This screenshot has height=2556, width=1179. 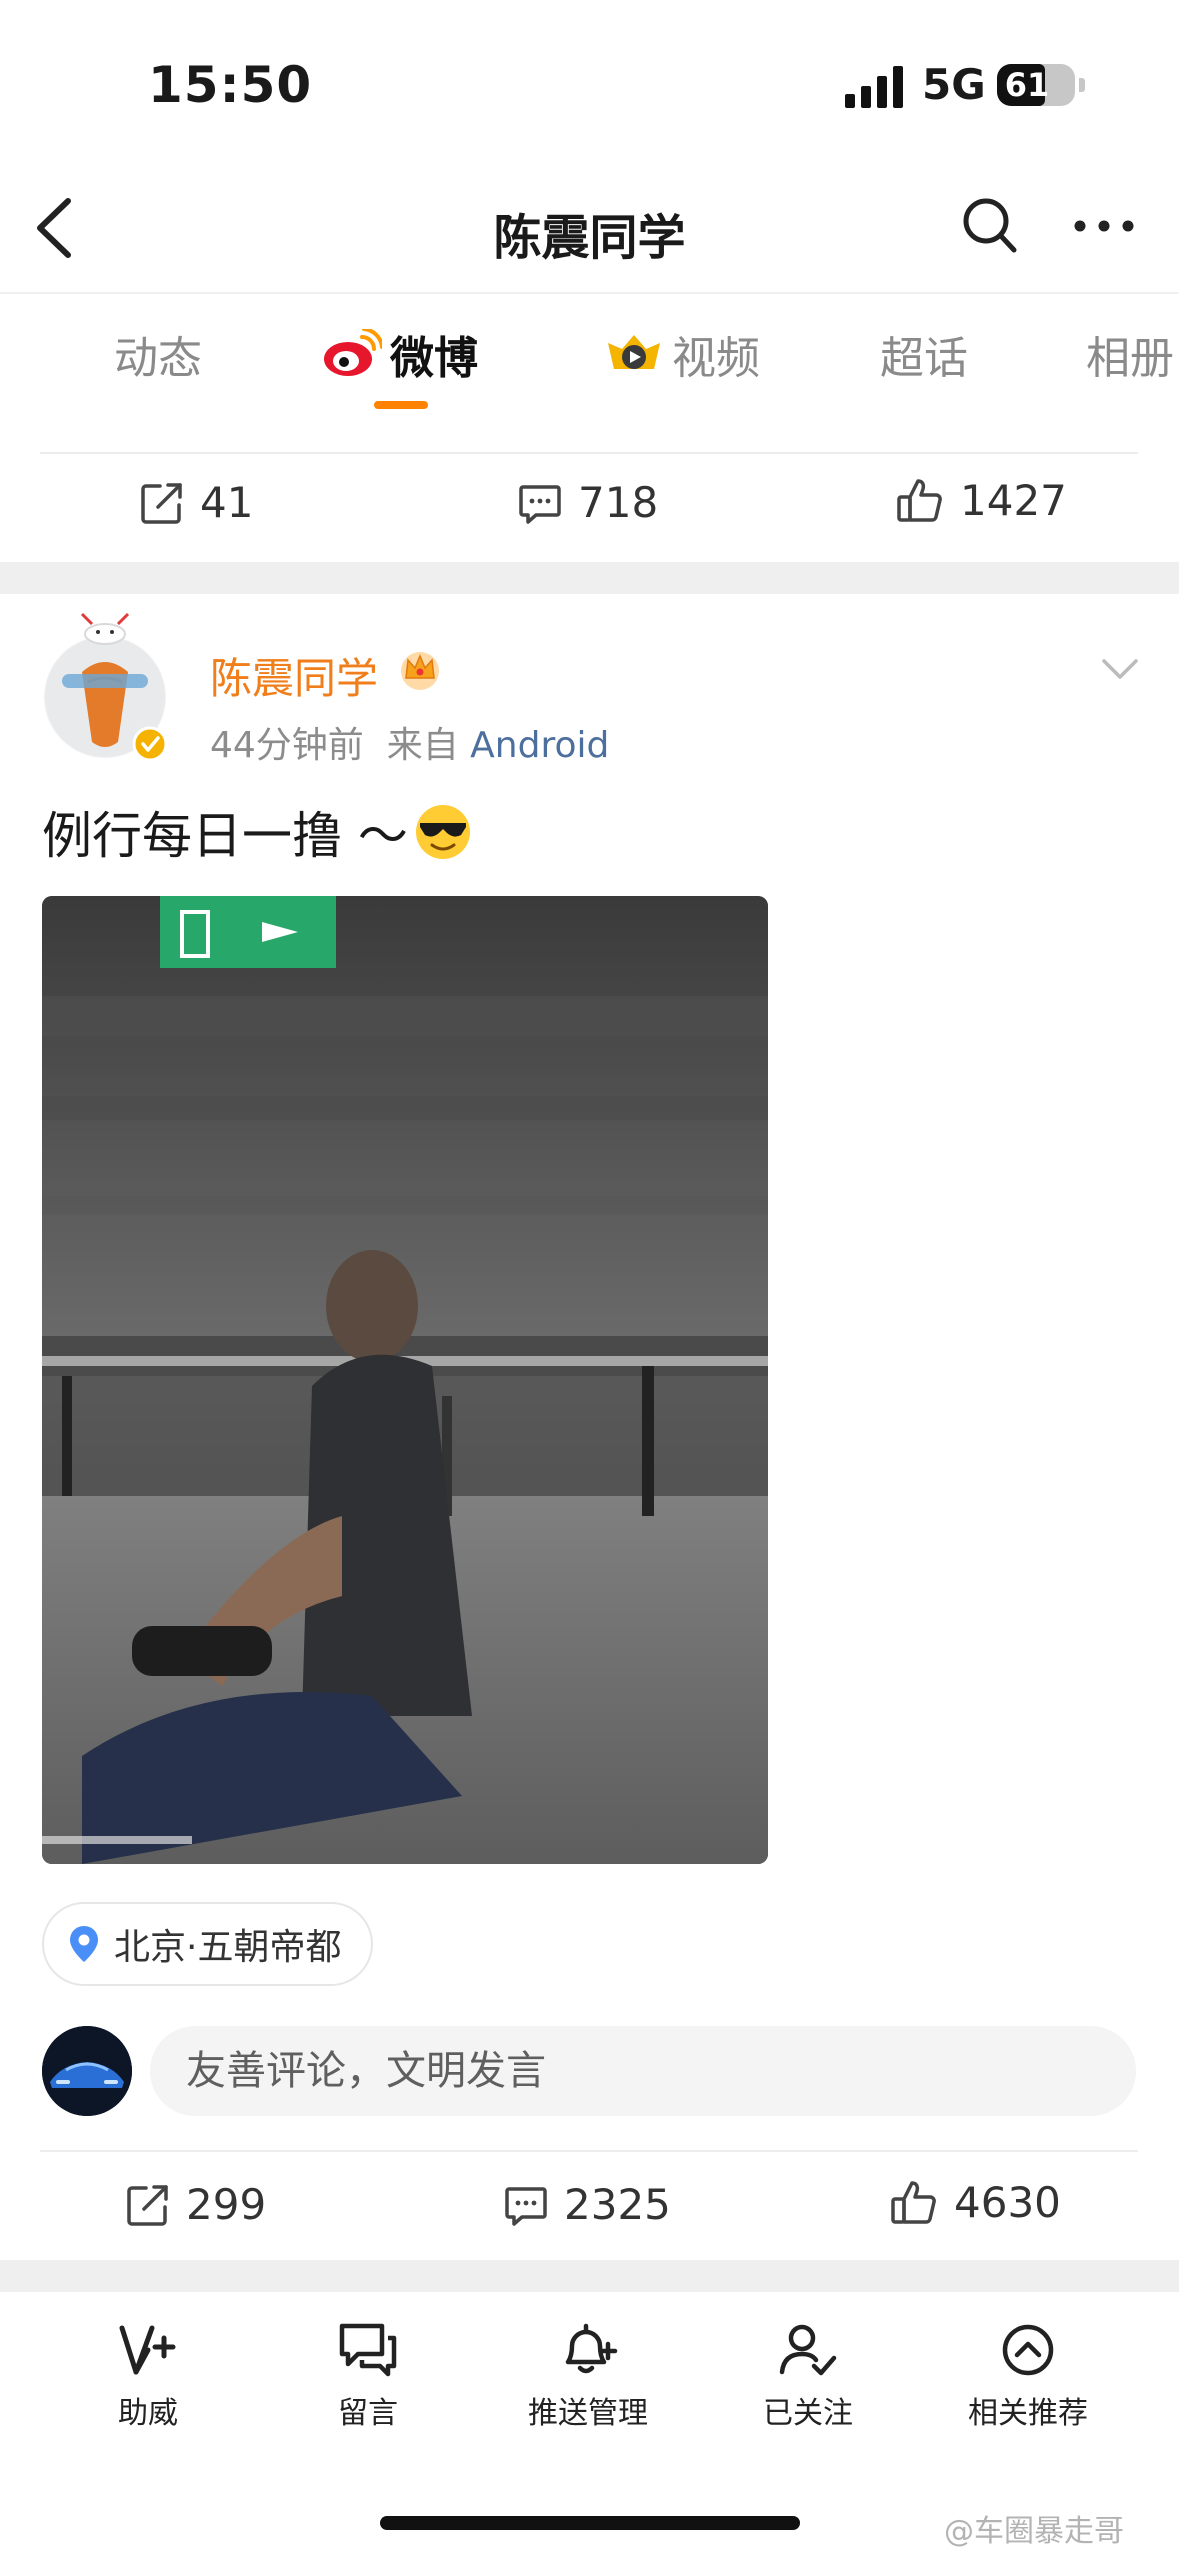 What do you see at coordinates (618, 502) in the screenshot?
I see `comment-count: 718` at bounding box center [618, 502].